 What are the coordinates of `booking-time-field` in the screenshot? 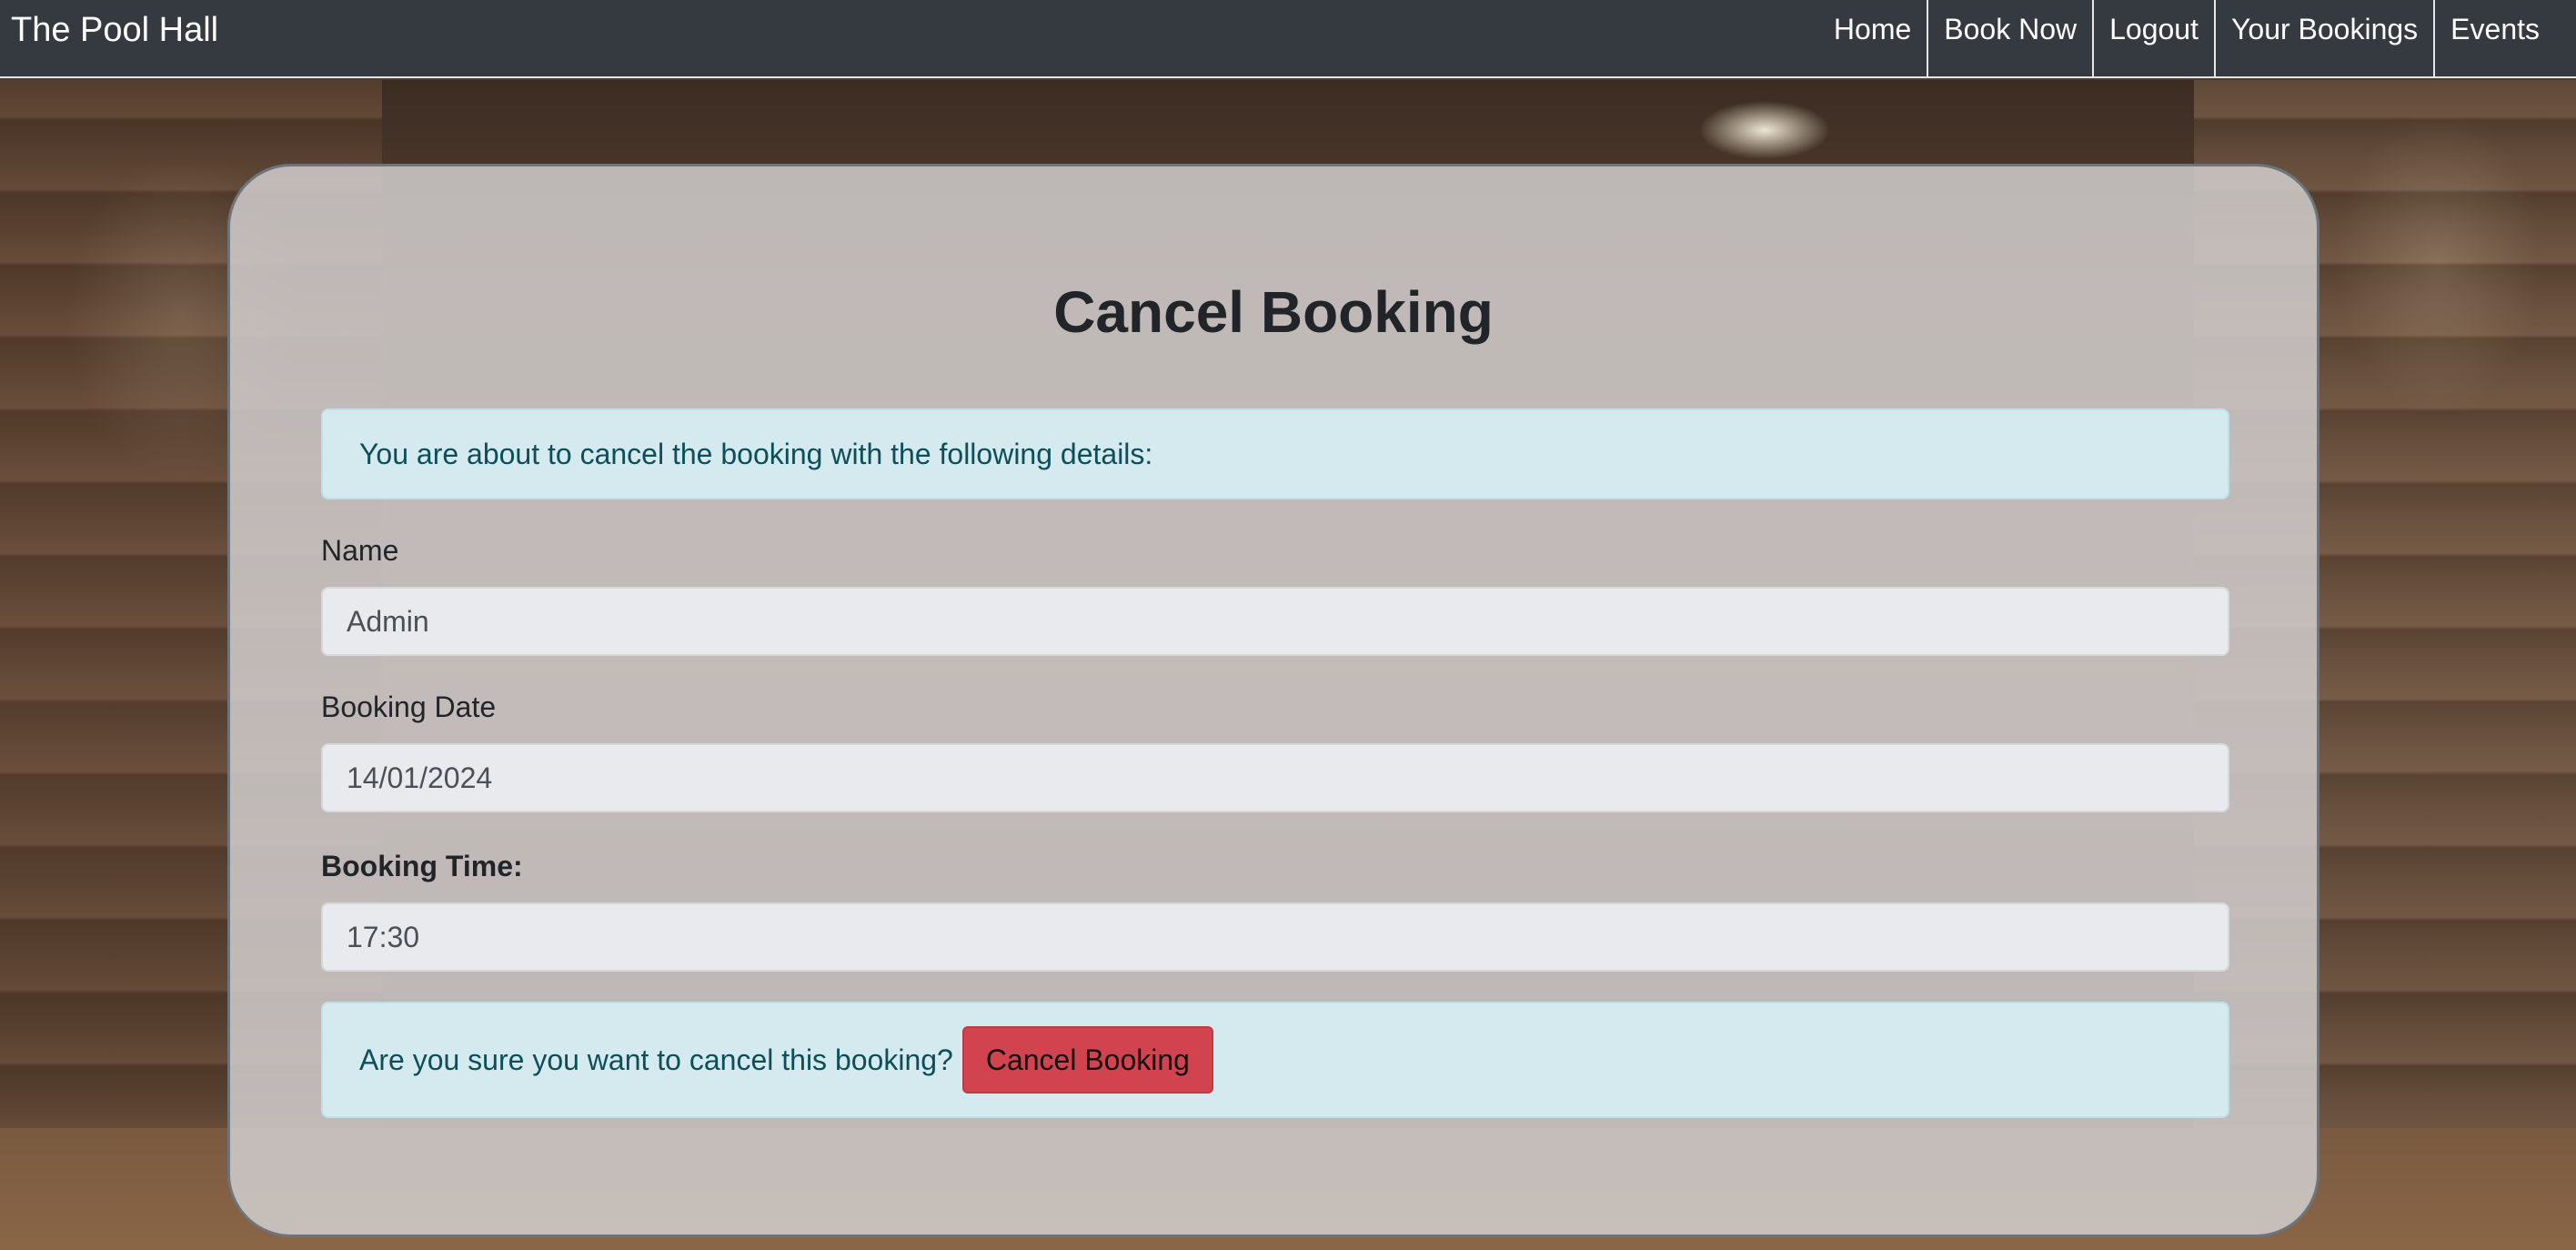 It's located at (1275, 937).